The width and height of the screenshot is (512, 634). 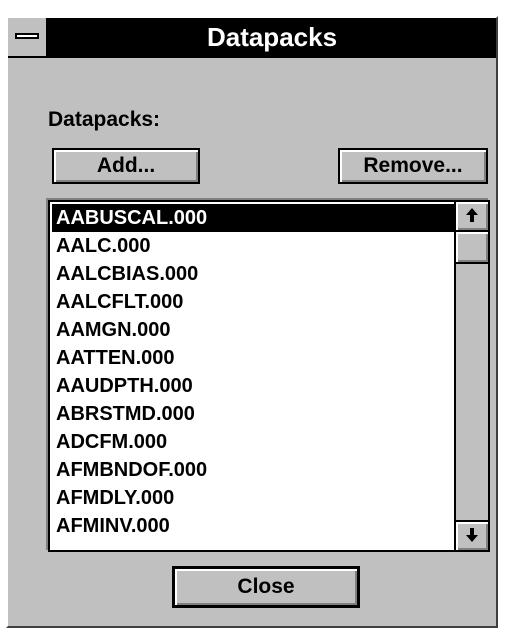 I want to click on list-item: AALC.000, so click(x=254, y=246).